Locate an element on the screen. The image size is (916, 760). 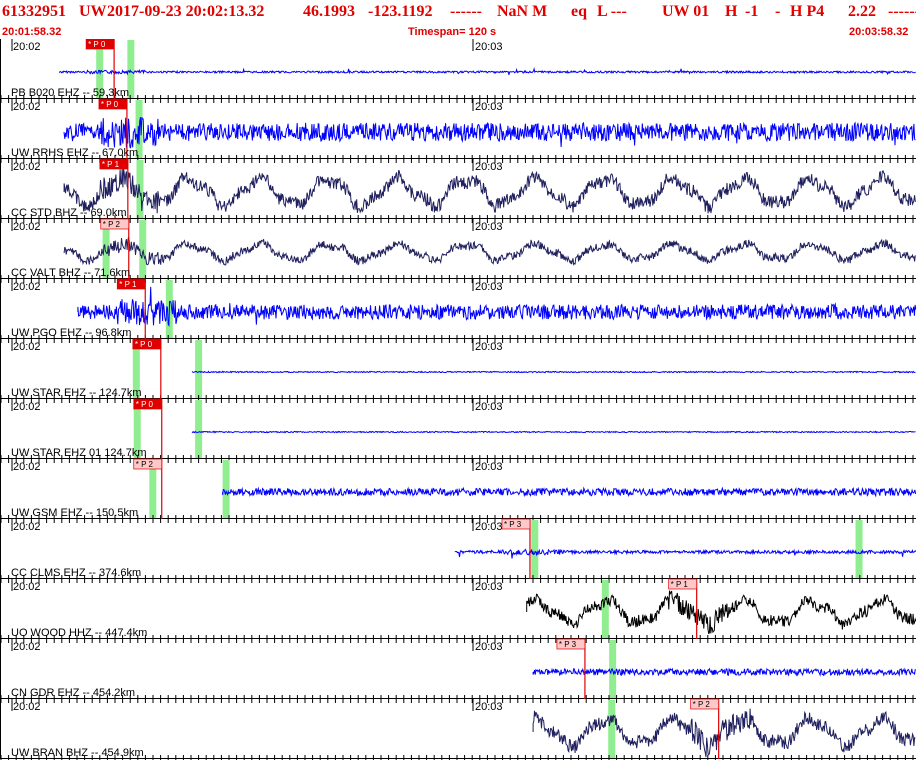
event-network: UW is located at coordinates (93, 11).